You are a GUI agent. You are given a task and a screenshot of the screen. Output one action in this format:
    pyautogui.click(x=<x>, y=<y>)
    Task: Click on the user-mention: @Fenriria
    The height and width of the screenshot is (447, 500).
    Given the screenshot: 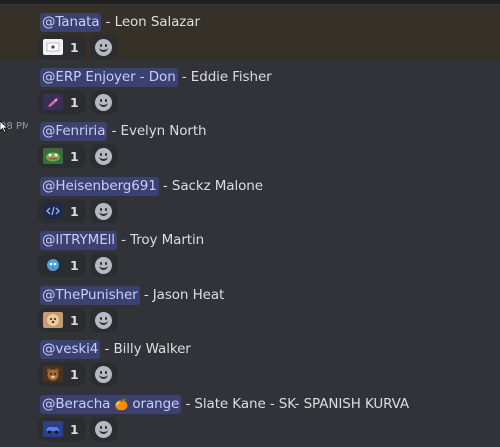 What is the action you would take?
    pyautogui.click(x=74, y=131)
    